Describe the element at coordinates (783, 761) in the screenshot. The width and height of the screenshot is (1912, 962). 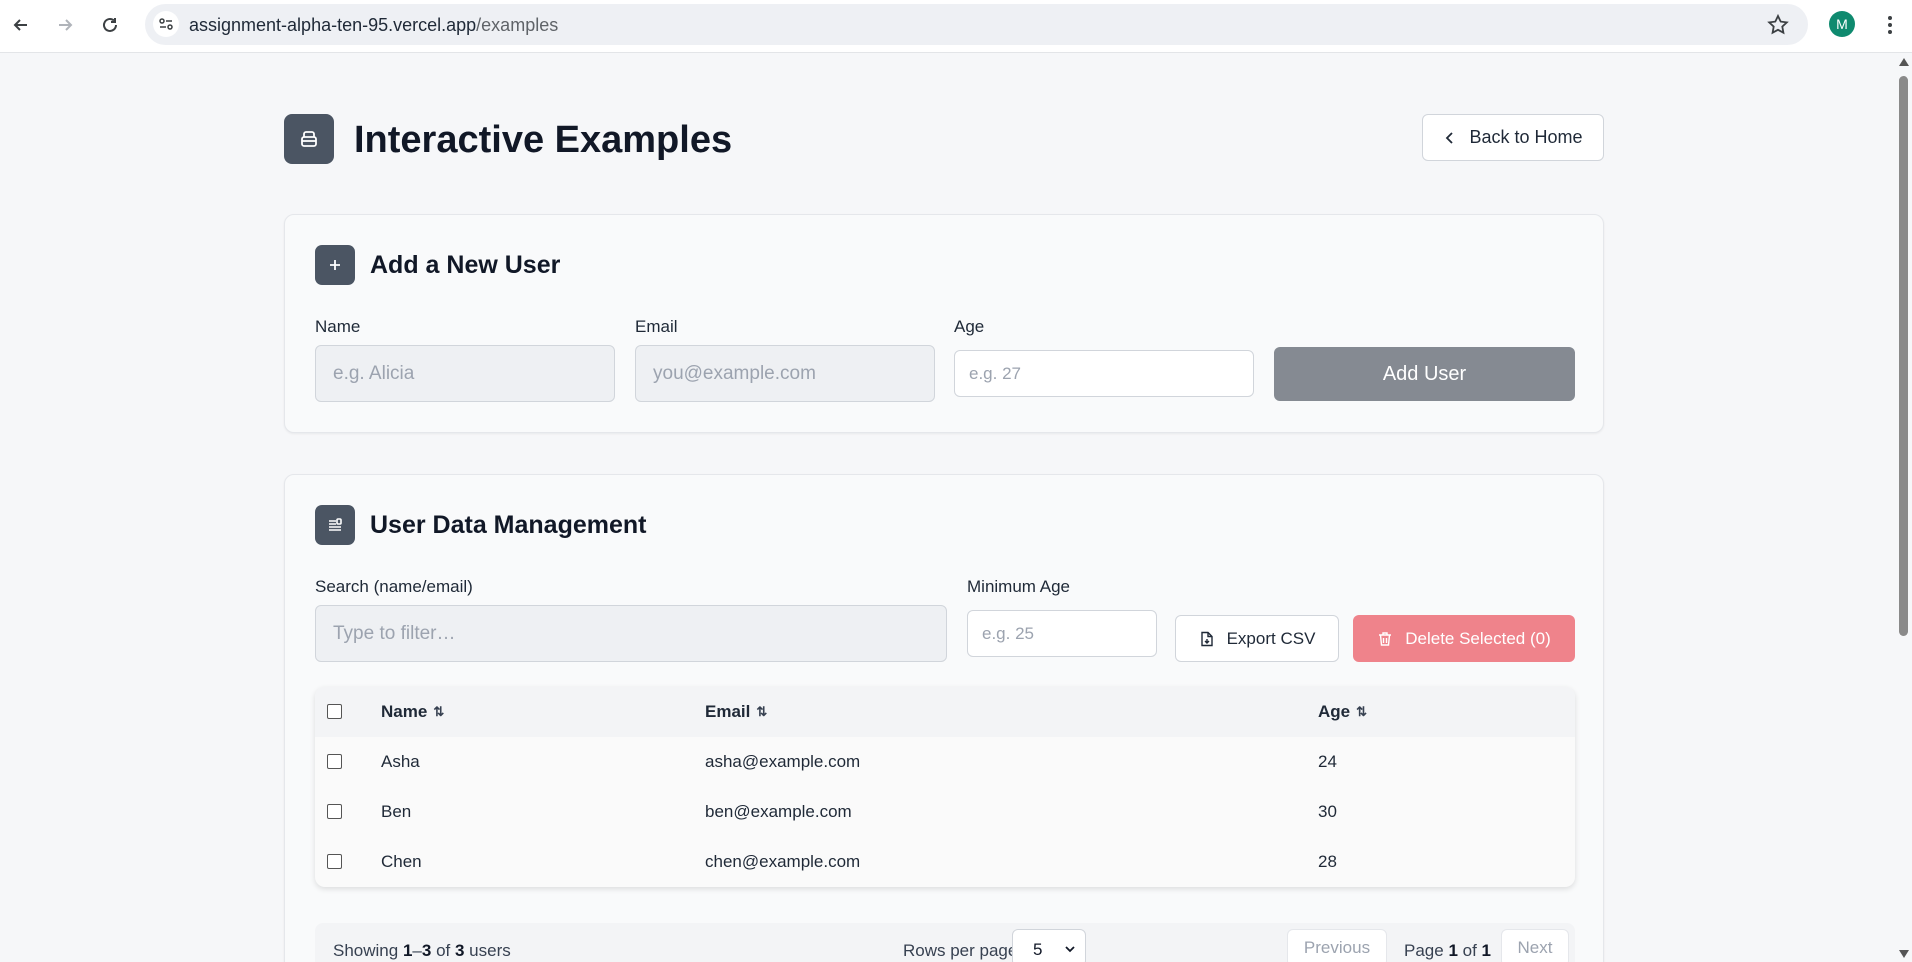
I see `cell-email: asha@example.com` at that location.